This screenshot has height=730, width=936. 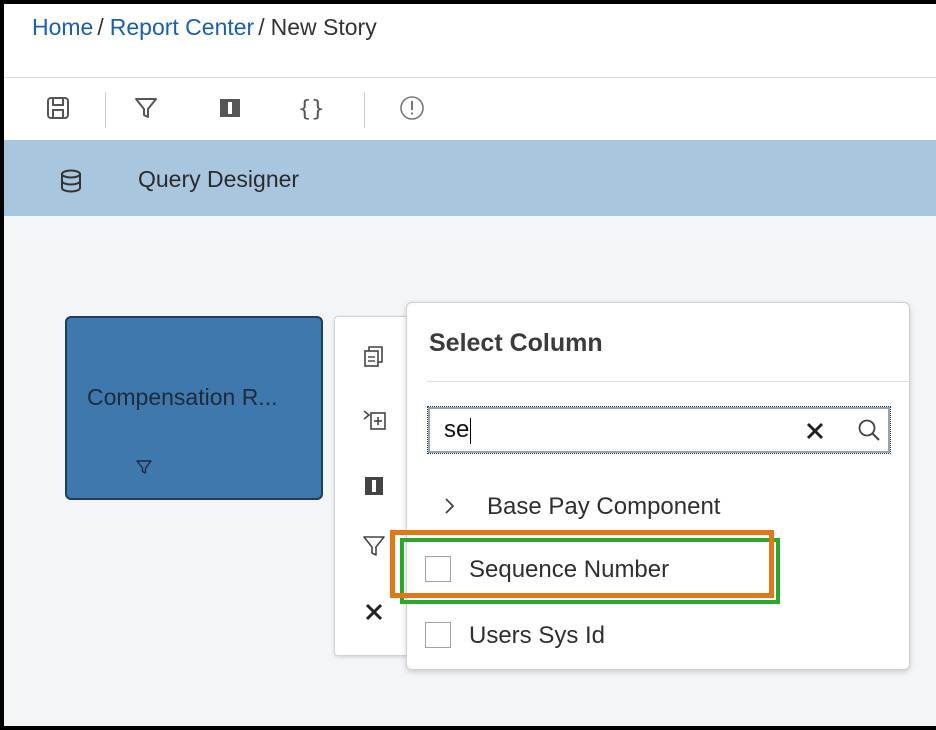 What do you see at coordinates (458, 430) in the screenshot?
I see `search-input-value: se` at bounding box center [458, 430].